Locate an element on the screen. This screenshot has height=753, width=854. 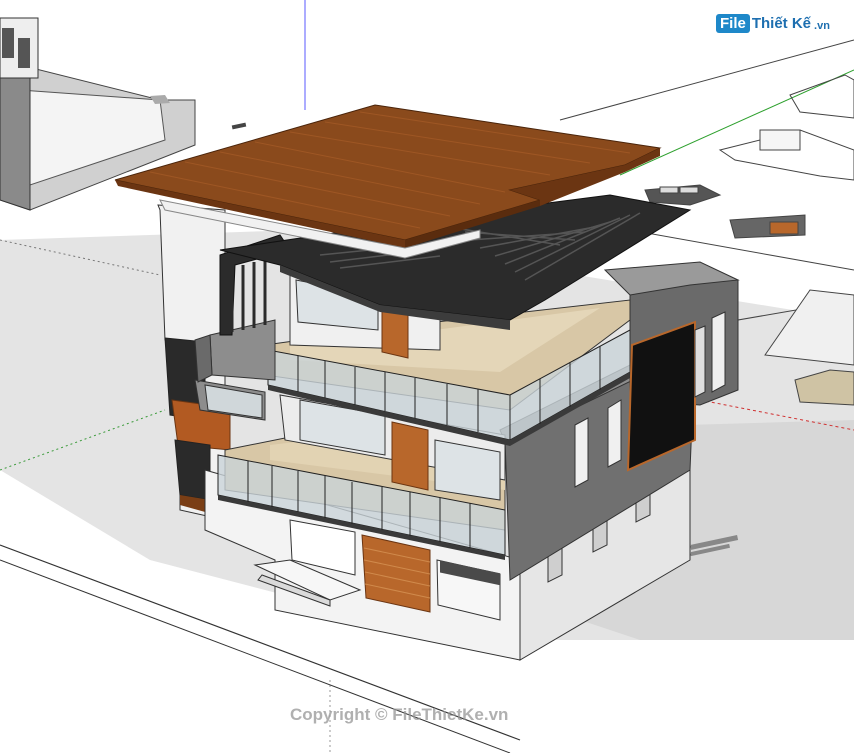
wood-door-2nd-floor is located at coordinates (410, 456).